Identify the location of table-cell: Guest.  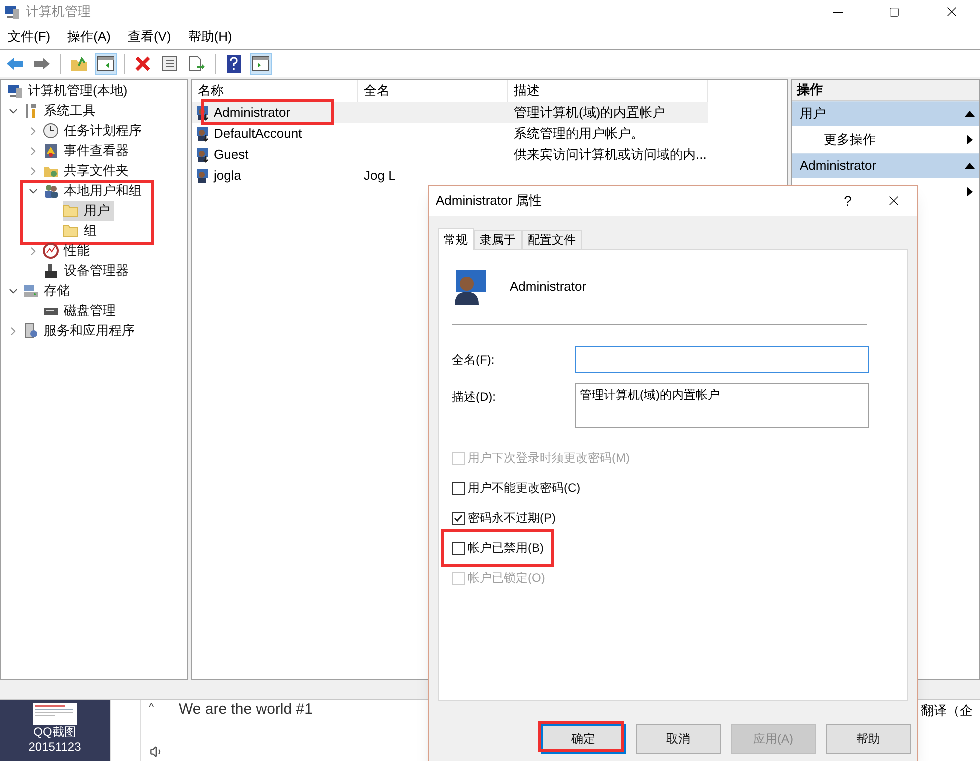
(231, 154).